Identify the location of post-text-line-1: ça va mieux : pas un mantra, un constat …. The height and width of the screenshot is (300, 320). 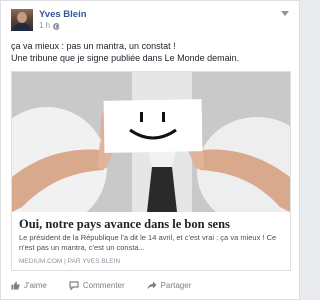
(93, 46).